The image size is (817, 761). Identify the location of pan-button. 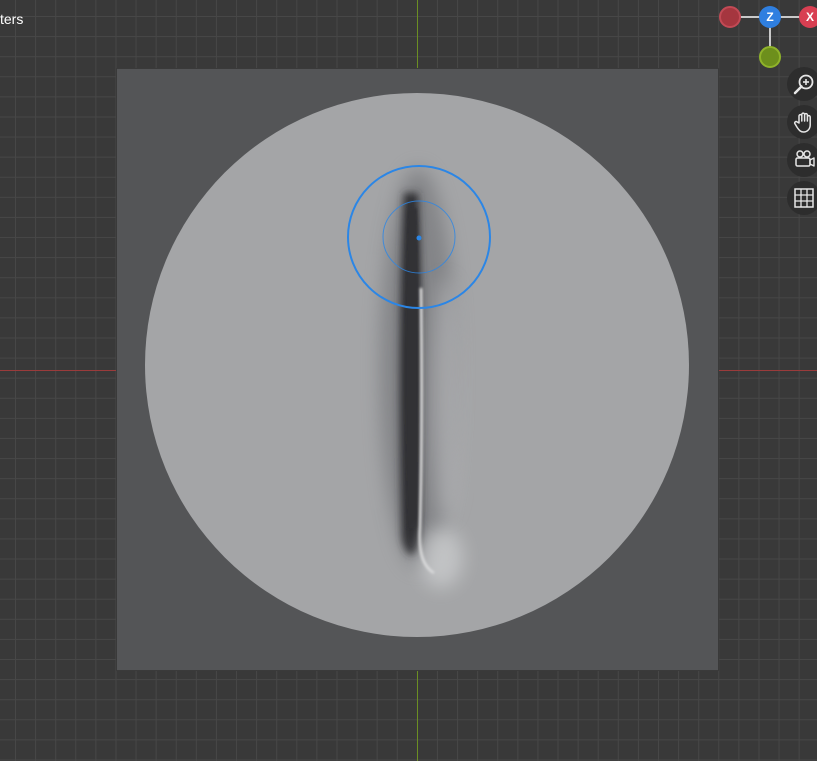
(802, 122).